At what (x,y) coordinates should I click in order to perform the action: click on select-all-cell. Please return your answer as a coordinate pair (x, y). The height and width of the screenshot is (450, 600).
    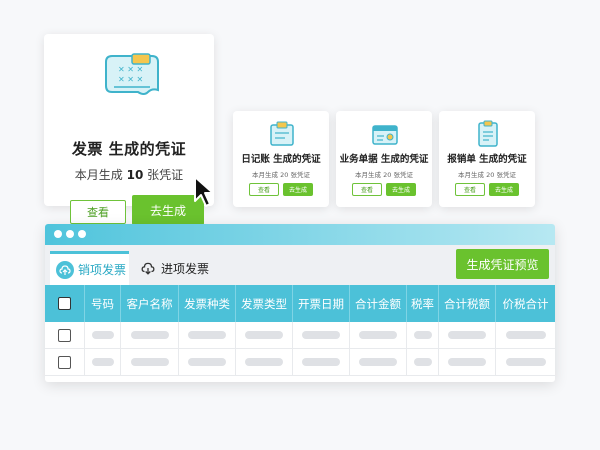
    Looking at the image, I should click on (65, 303).